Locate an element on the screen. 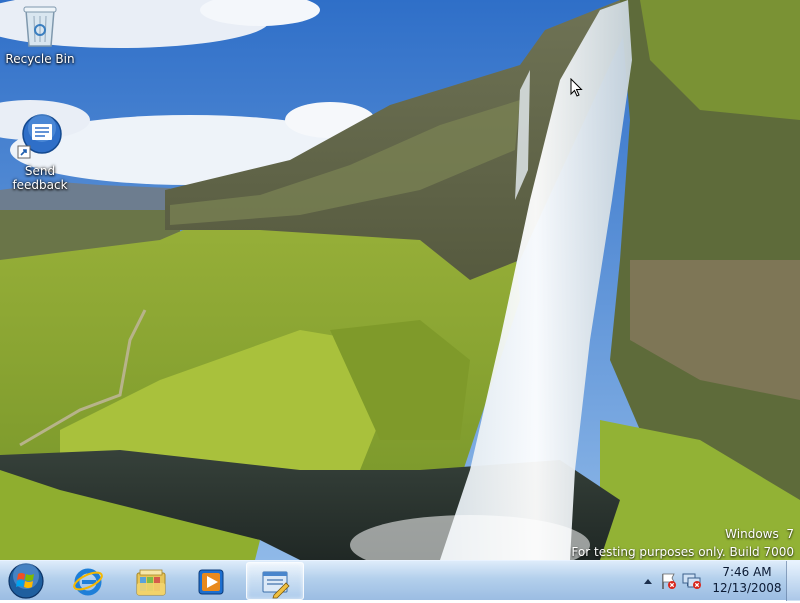 Image resolution: width=800 pixels, height=603 pixels. internet-explorer-icon is located at coordinates (88, 582).